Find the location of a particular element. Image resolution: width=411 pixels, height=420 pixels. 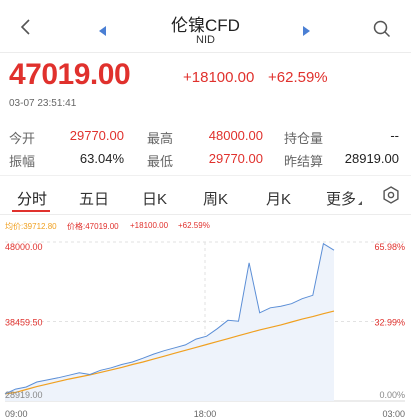

legend-change-percent: +62.59% is located at coordinates (194, 225).